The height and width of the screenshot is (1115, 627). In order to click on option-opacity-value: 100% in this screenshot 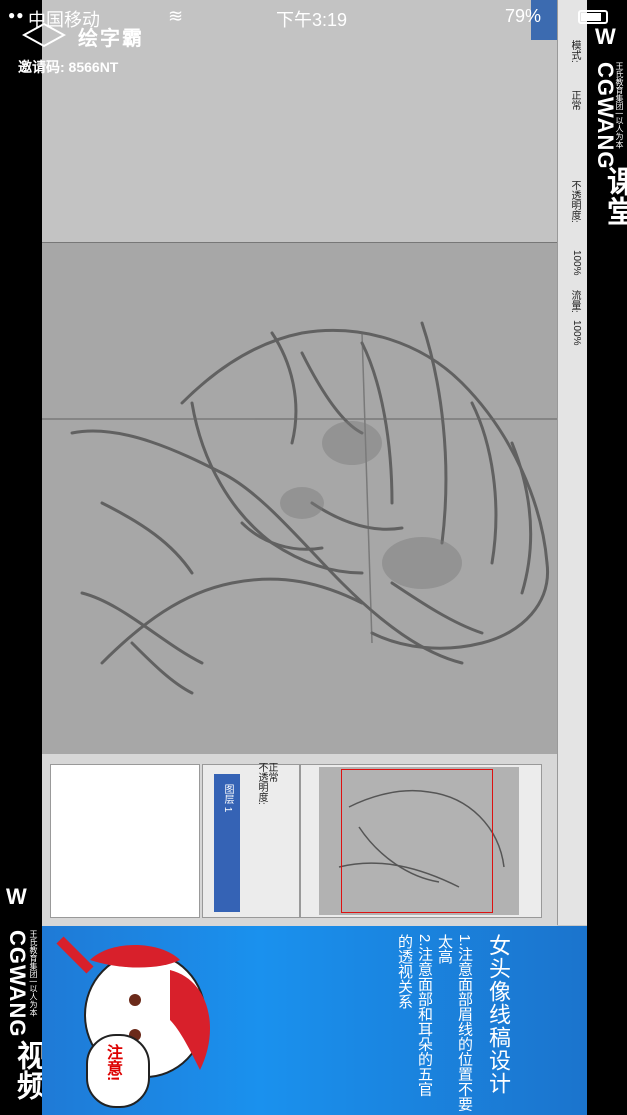, I will do `click(572, 263)`.